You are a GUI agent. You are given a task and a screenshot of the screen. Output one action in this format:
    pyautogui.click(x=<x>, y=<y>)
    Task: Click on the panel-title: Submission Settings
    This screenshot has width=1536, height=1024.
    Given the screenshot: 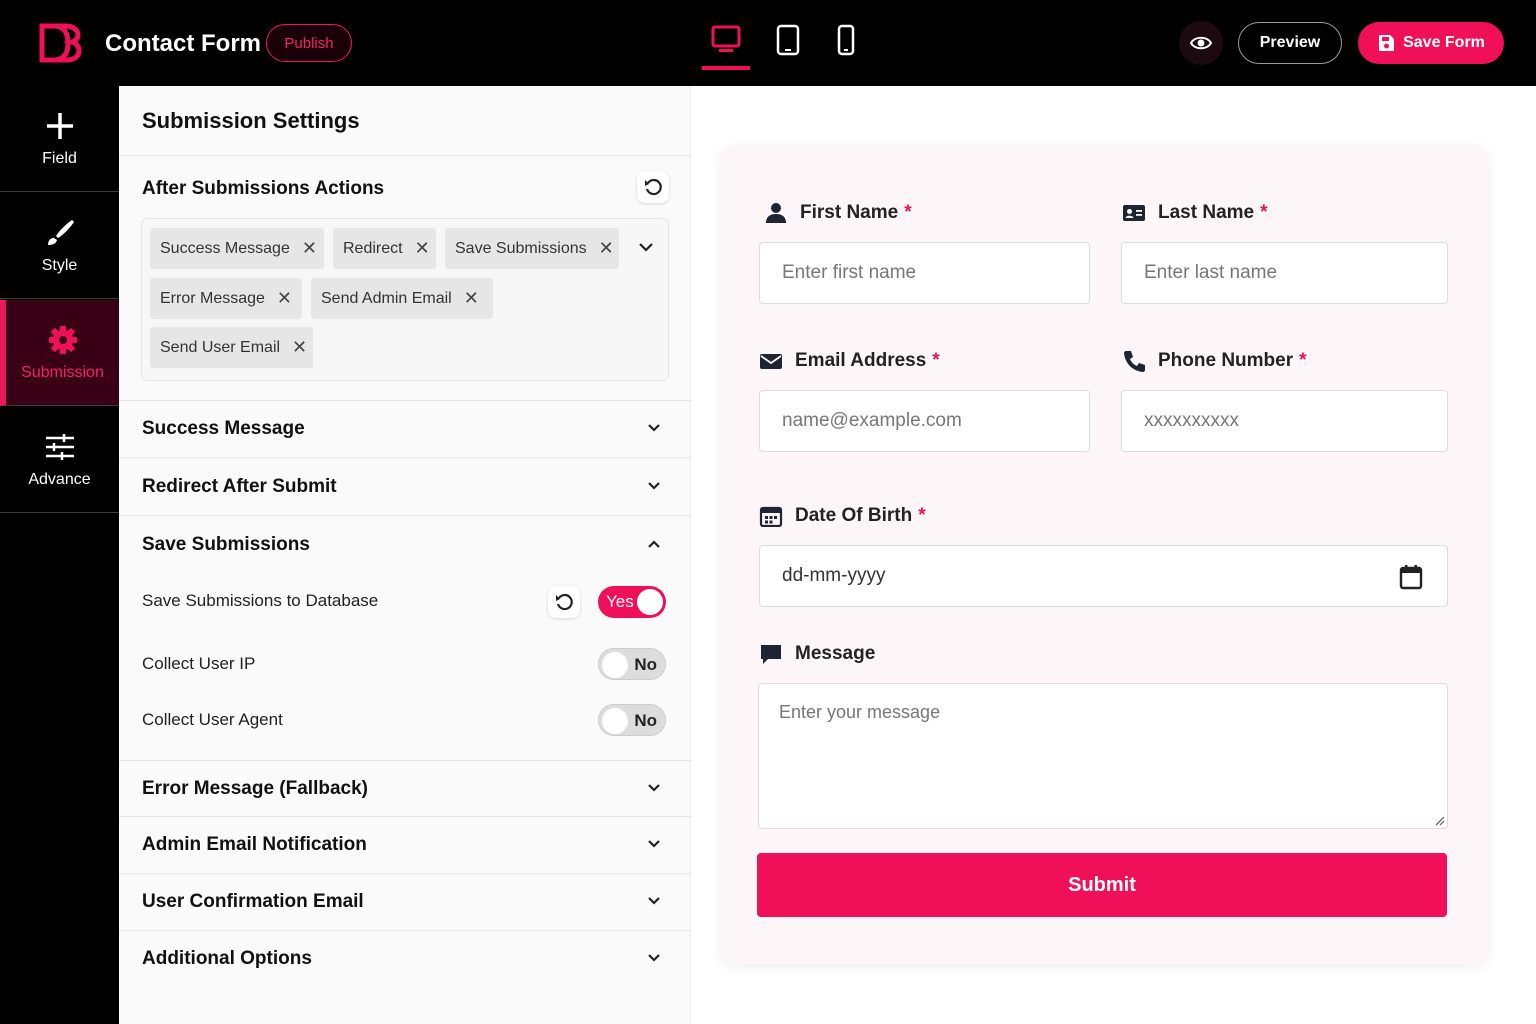 What is the action you would take?
    pyautogui.click(x=251, y=120)
    